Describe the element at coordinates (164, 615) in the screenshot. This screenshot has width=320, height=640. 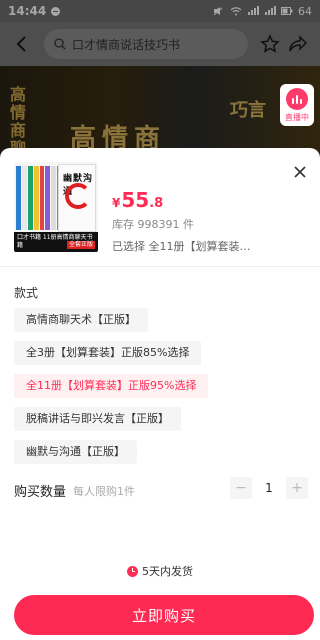
I see `buy-now-button: 立即购买` at that location.